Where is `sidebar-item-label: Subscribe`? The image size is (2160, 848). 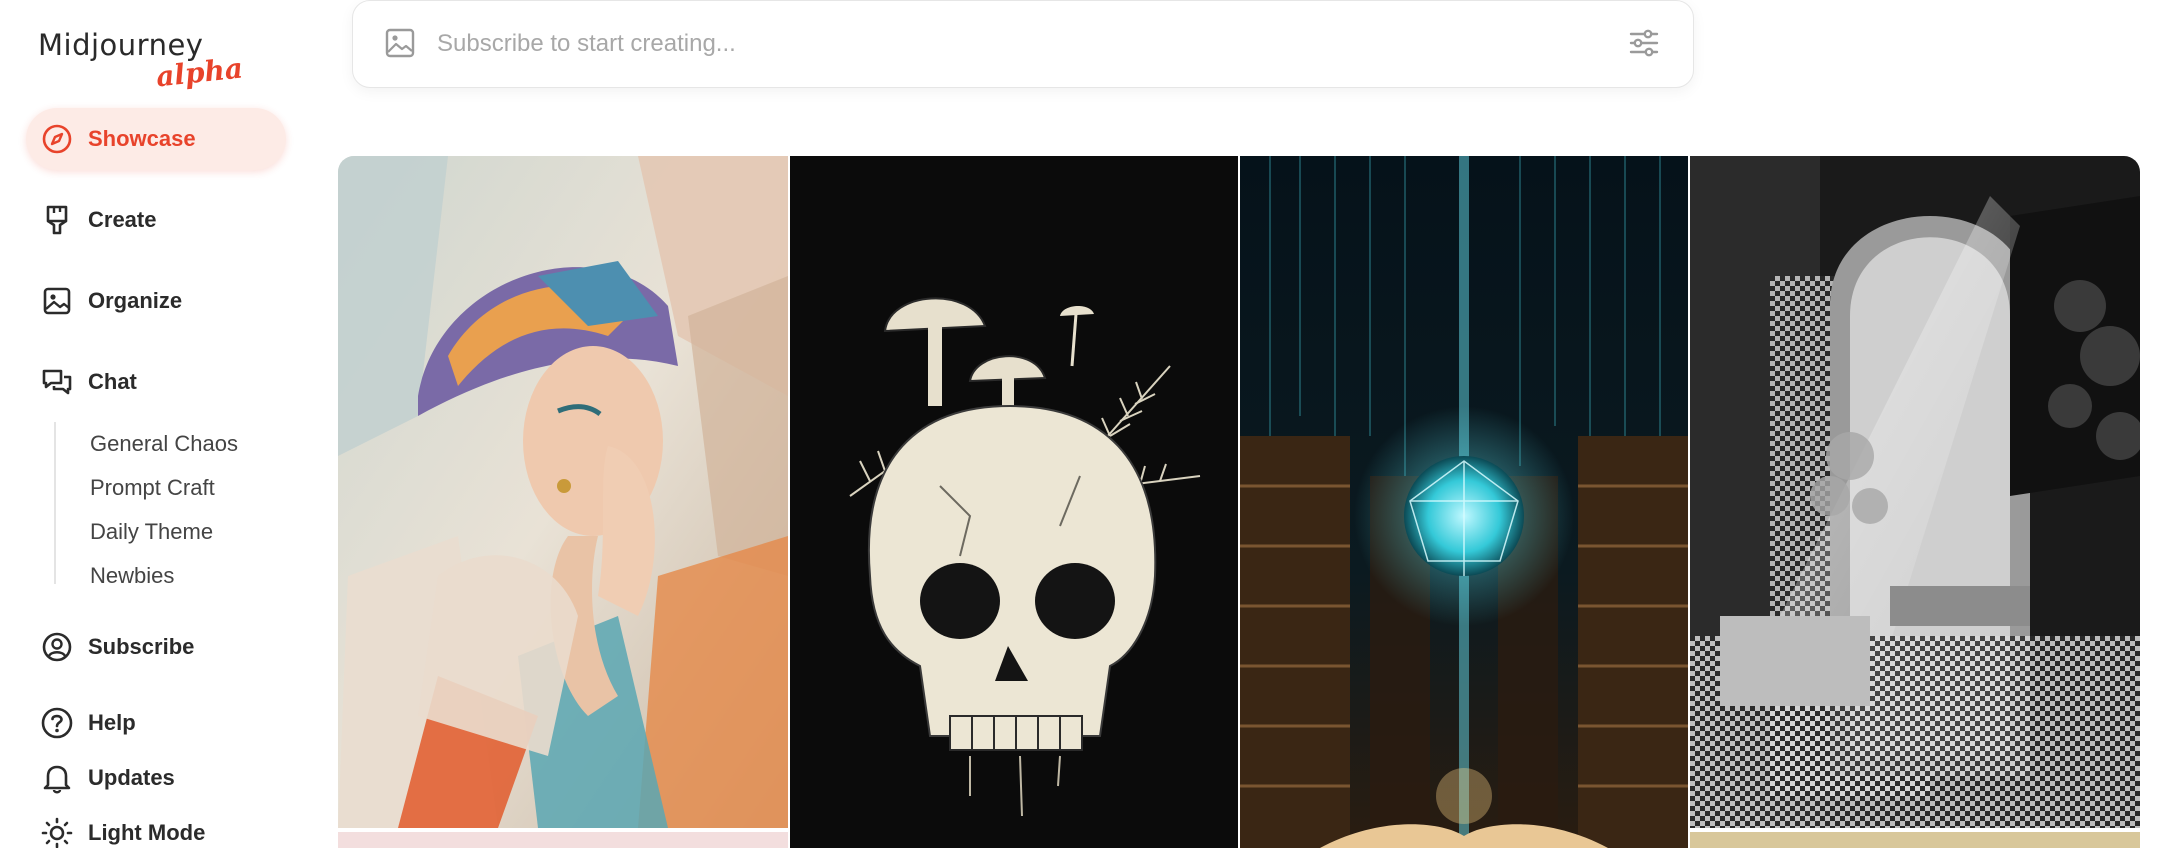 sidebar-item-label: Subscribe is located at coordinates (141, 646).